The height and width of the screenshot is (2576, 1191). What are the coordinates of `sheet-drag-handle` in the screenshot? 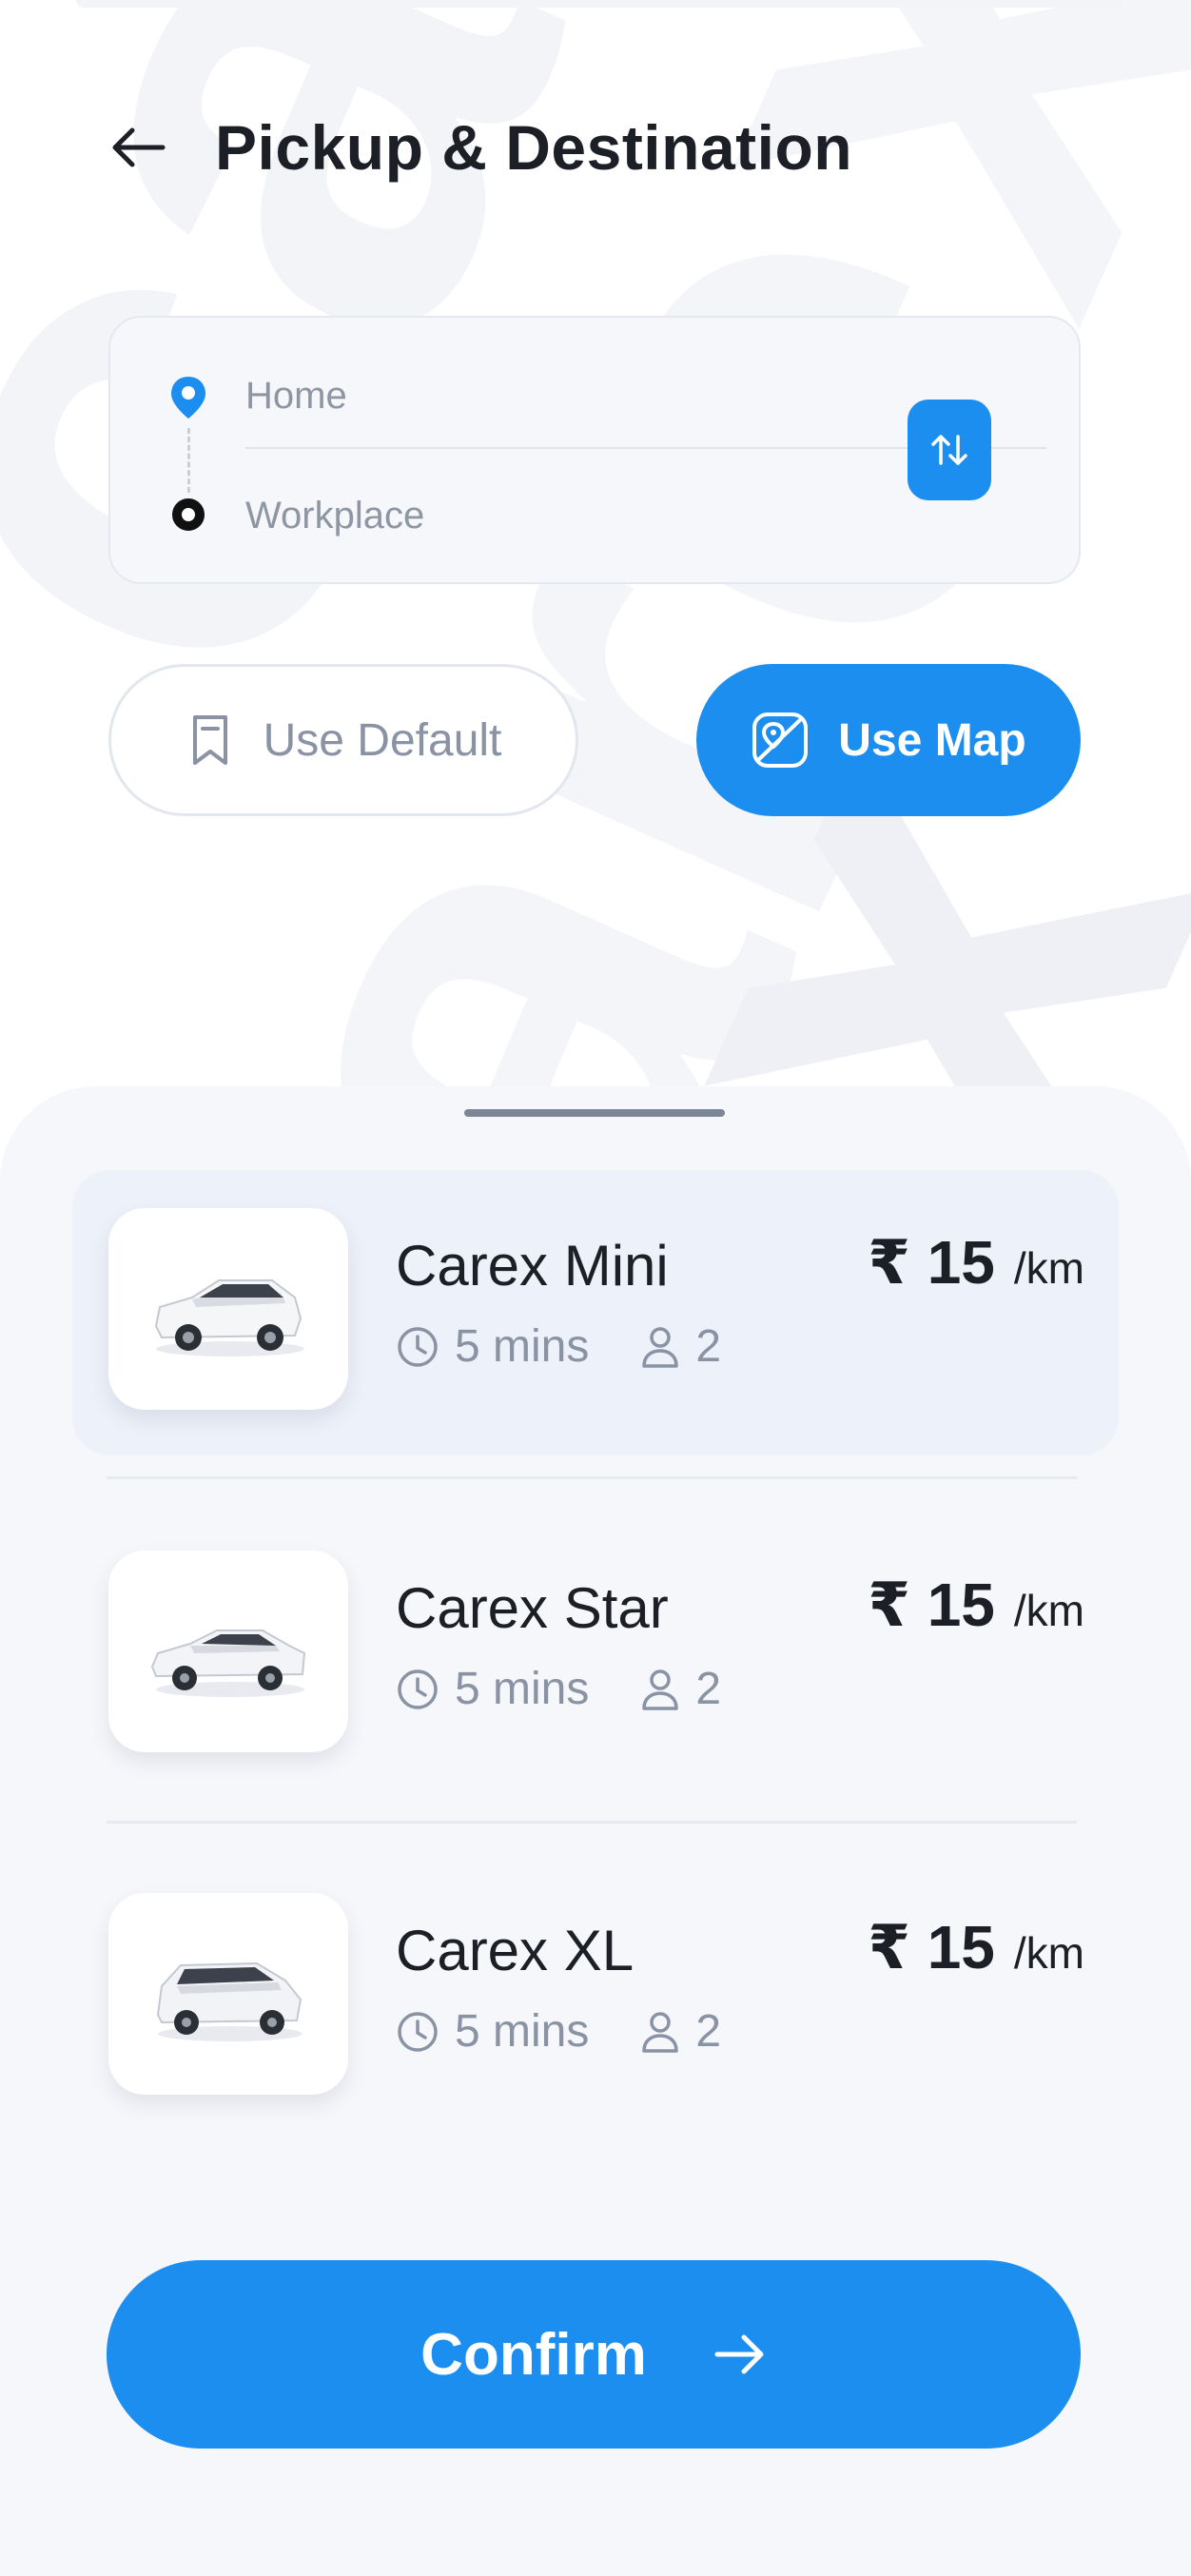 It's located at (594, 1113).